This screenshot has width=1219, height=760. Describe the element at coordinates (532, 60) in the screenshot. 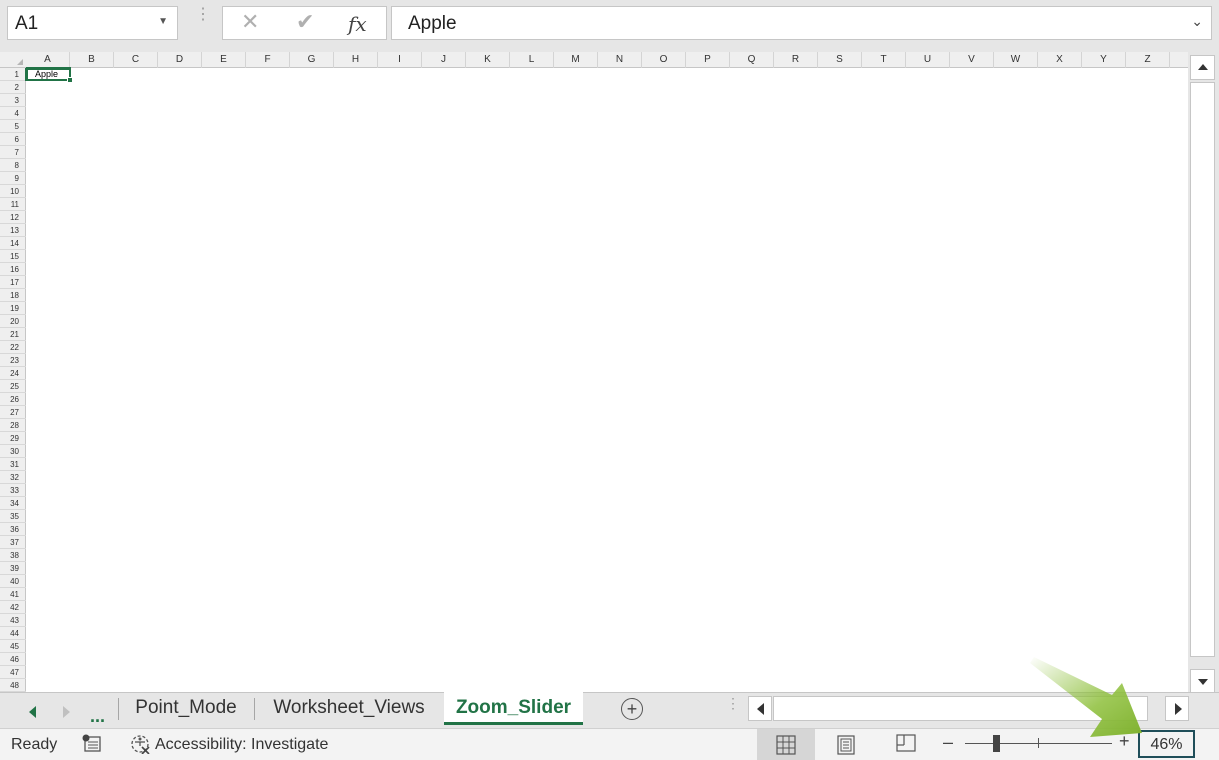

I see `column-header: L` at that location.